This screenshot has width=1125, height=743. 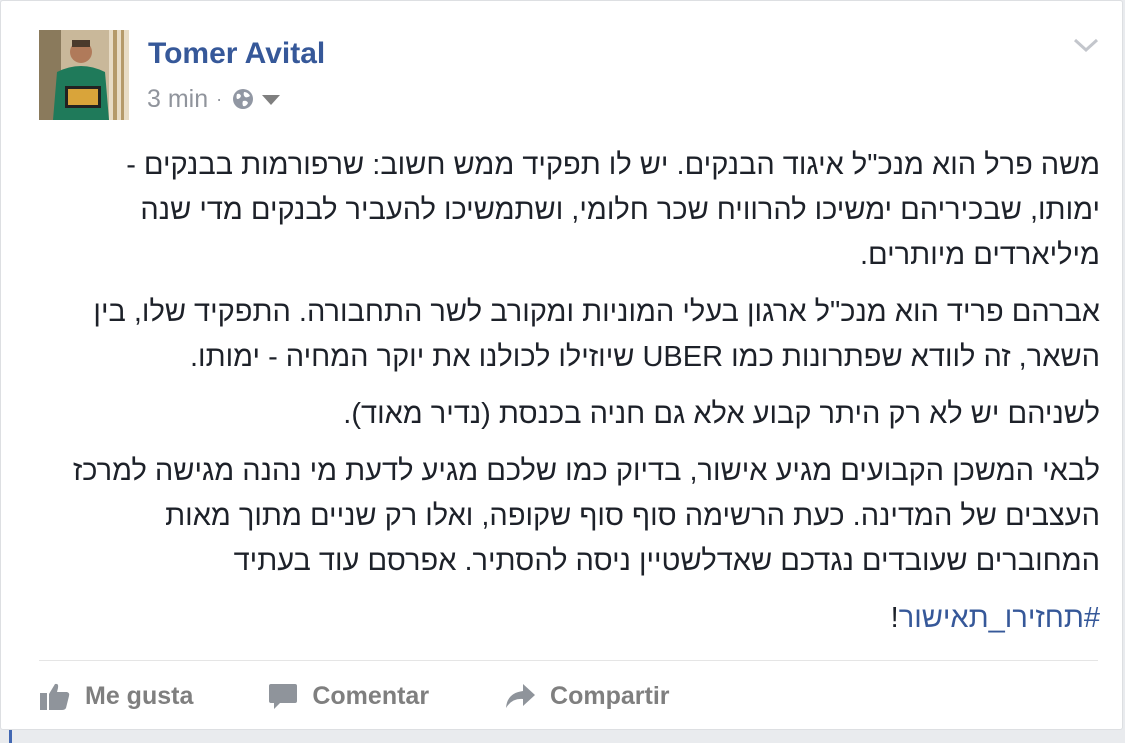 I want to click on avatar-photo, so click(x=84, y=75).